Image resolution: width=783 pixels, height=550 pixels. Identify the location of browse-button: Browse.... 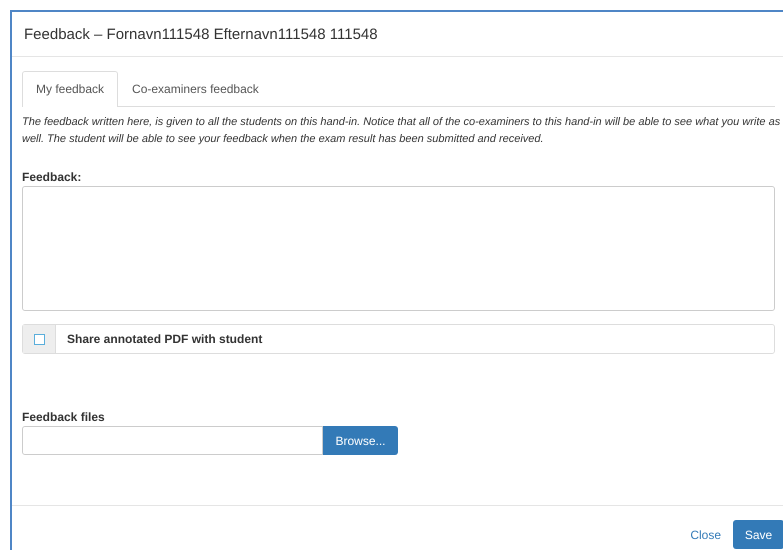
(360, 440).